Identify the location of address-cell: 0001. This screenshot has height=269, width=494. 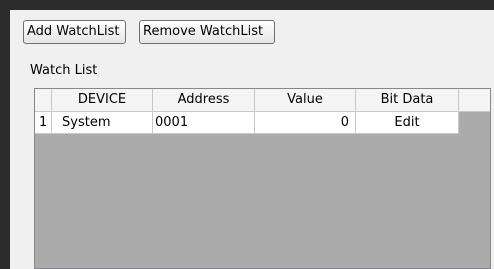
(204, 123).